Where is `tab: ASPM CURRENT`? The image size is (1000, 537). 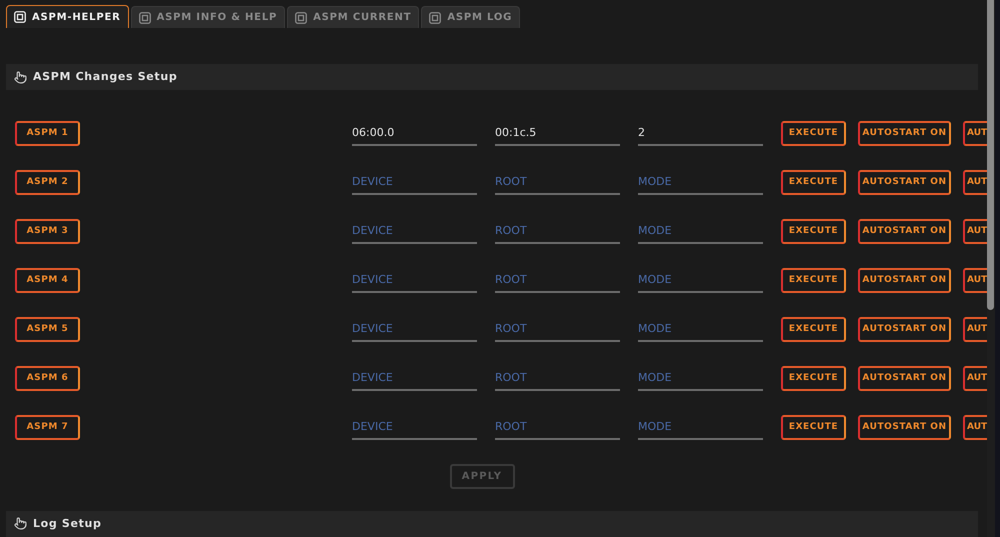 tab: ASPM CURRENT is located at coordinates (353, 17).